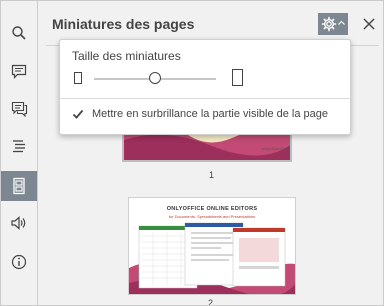 The width and height of the screenshot is (384, 306). Describe the element at coordinates (275, 148) in the screenshot. I see `svg-text: onlyoffice.com` at that location.